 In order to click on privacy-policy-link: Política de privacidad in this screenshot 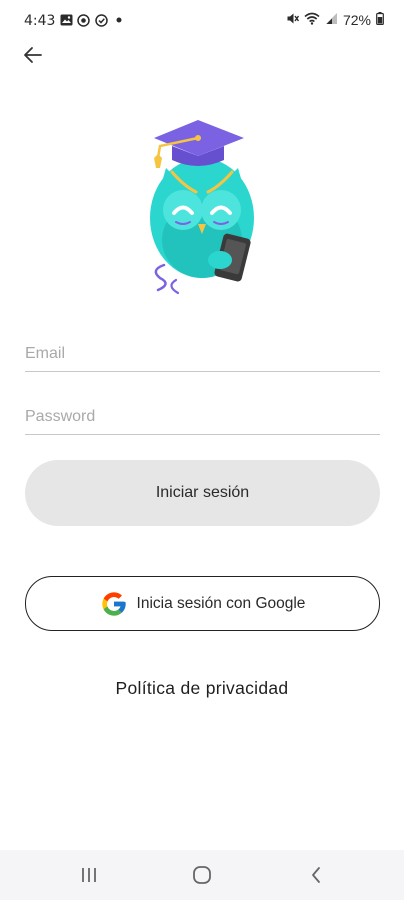, I will do `click(202, 688)`.